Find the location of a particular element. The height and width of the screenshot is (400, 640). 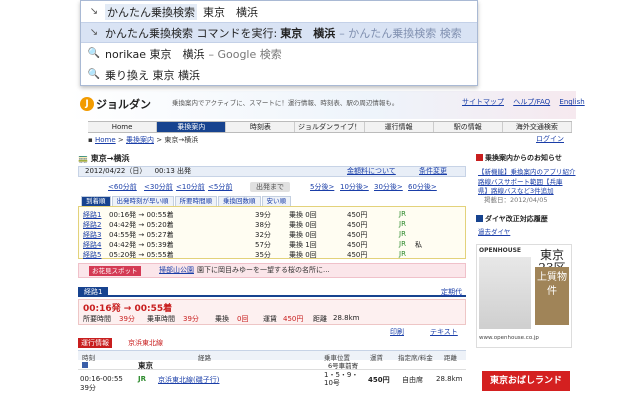

nav-timetable: 時刻表 is located at coordinates (261, 127).